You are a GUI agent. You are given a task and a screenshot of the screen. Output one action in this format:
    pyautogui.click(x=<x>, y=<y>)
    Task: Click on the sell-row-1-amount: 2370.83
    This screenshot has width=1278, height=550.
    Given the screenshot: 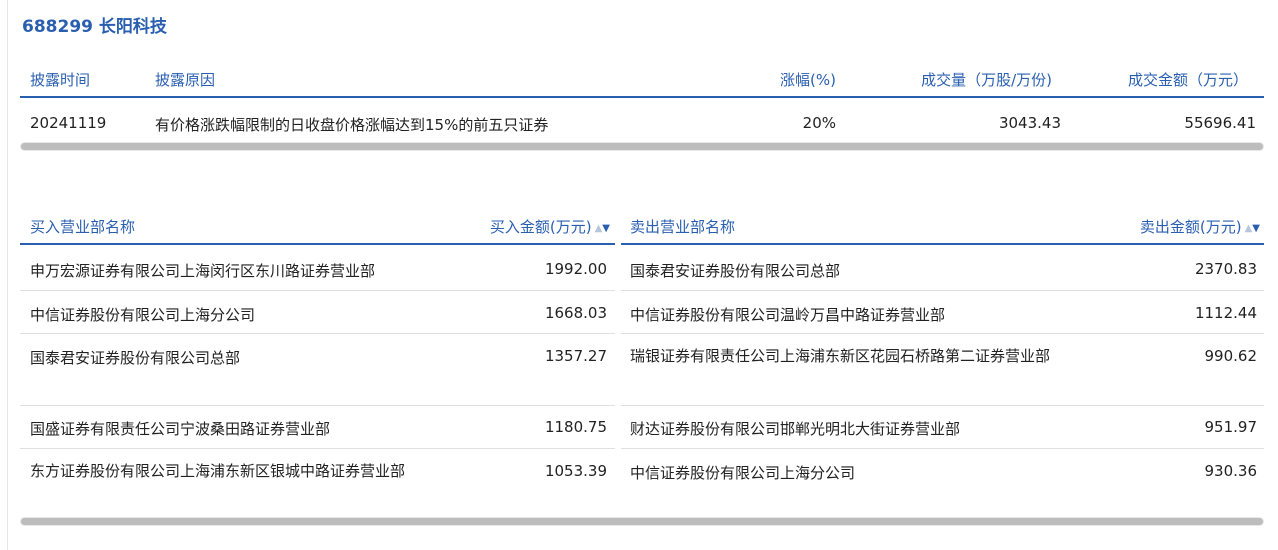 What is the action you would take?
    pyautogui.click(x=1225, y=269)
    